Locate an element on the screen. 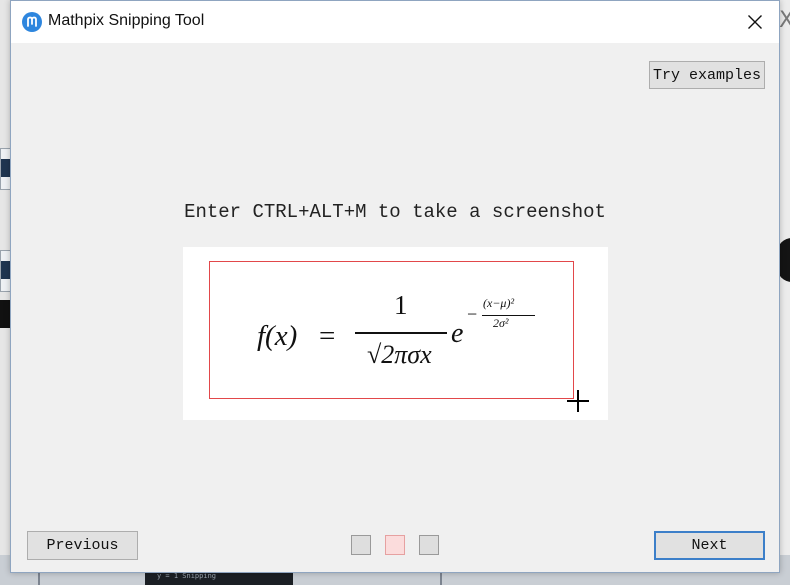  instruction-text: Enter CTRL+ALT+M to take a screenshot is located at coordinates (395, 212).